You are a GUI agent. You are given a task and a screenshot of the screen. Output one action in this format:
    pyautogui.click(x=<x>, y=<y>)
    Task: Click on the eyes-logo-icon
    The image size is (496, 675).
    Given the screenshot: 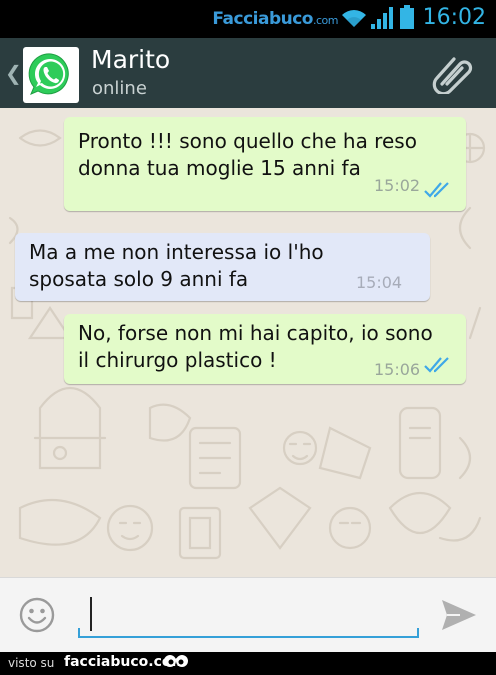 What is the action you would take?
    pyautogui.click(x=176, y=661)
    